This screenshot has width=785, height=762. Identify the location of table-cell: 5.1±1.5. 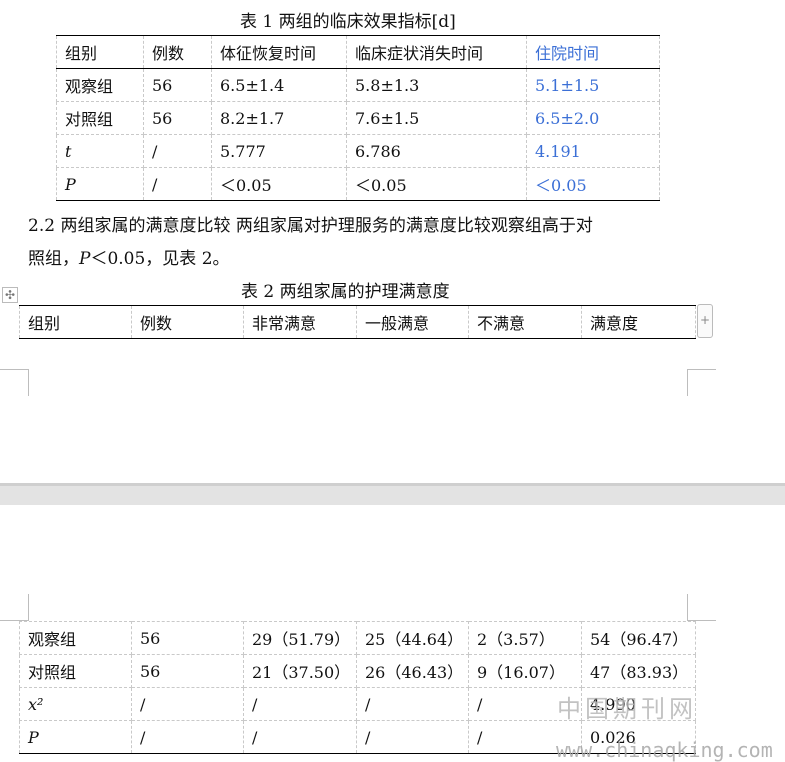
(593, 85).